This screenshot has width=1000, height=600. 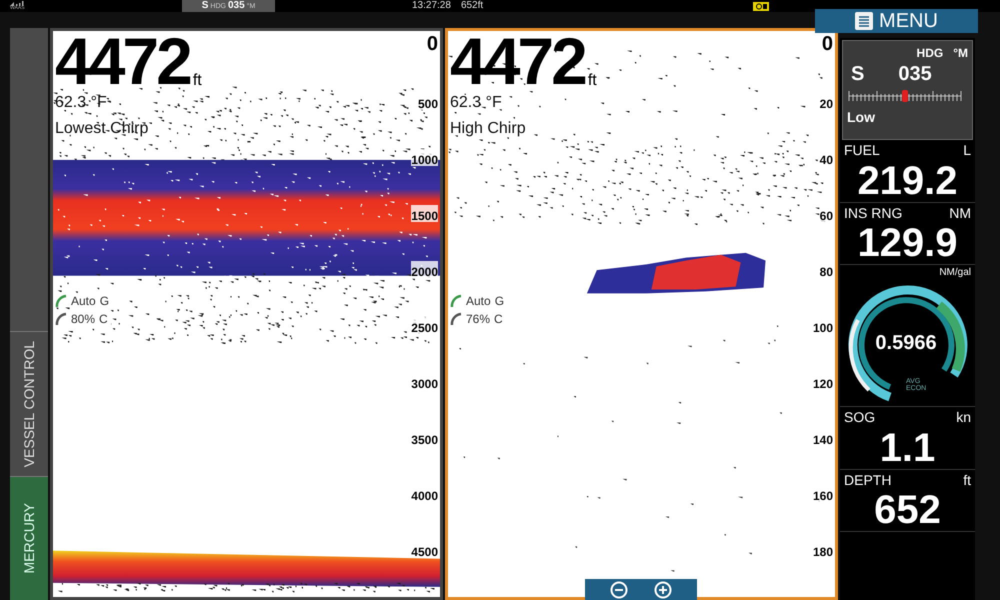 I want to click on signal-icon, so click(x=17, y=3).